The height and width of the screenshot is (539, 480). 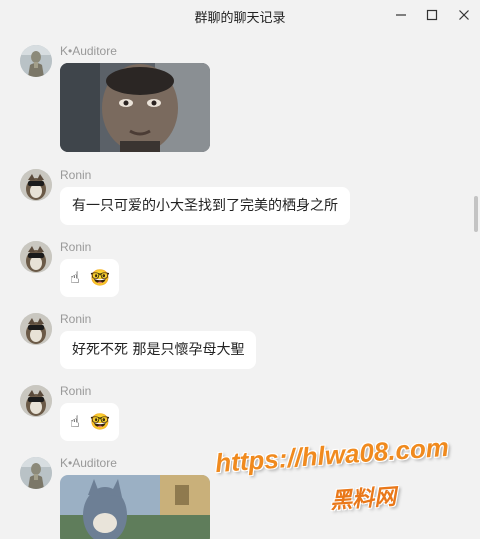 I want to click on minimize-icon, so click(x=401, y=15).